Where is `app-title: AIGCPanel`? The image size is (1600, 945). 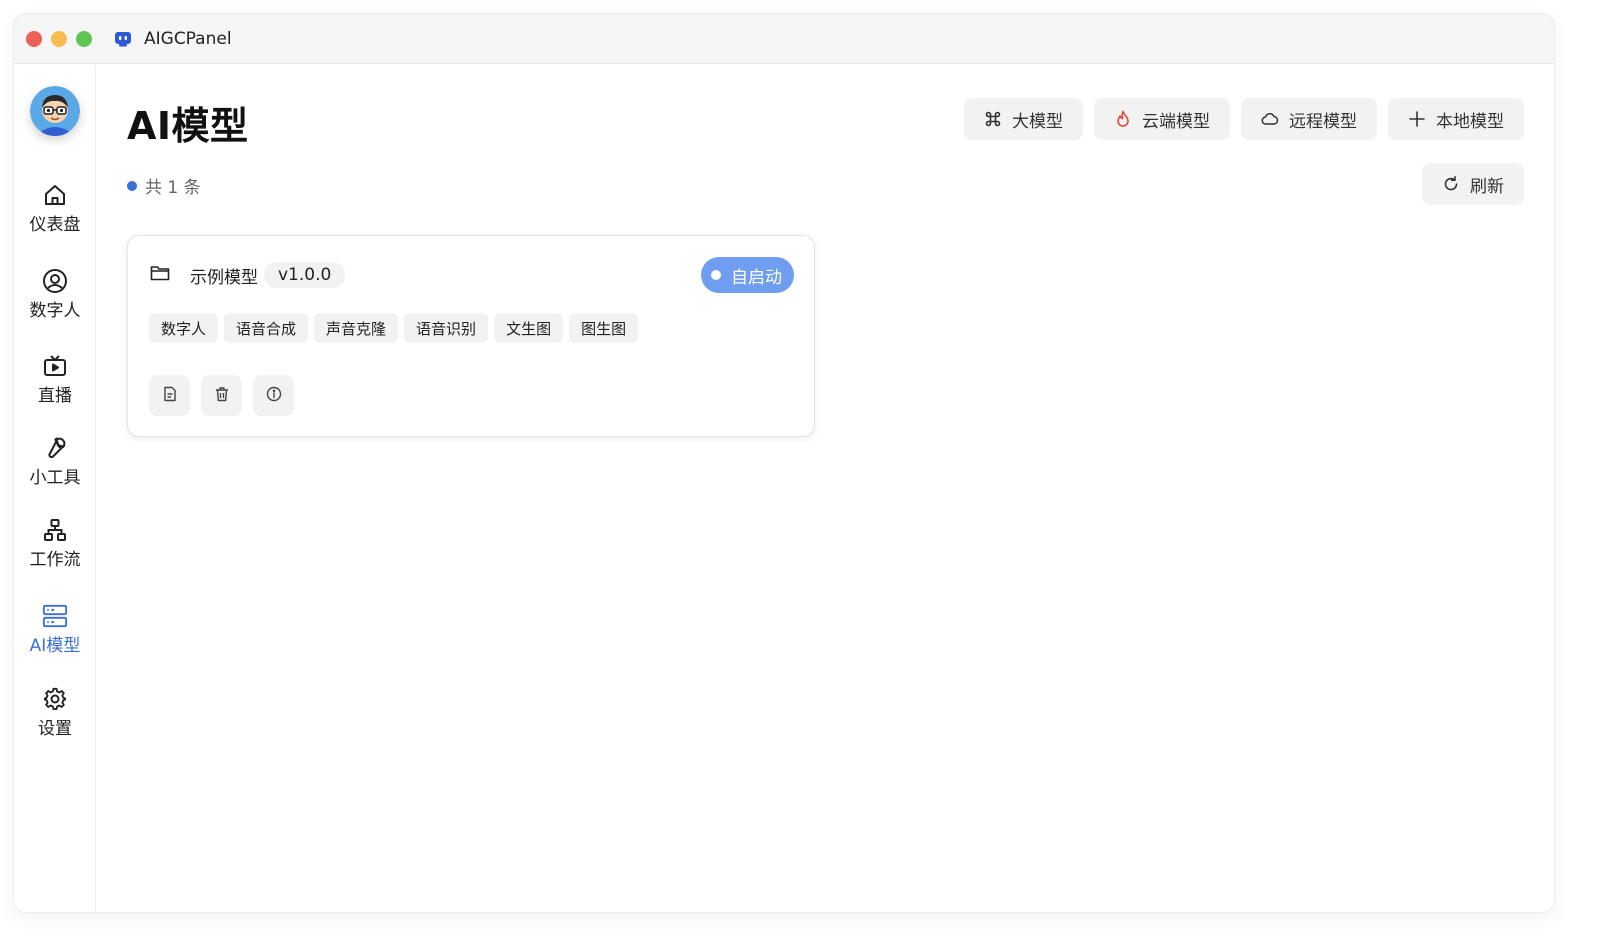 app-title: AIGCPanel is located at coordinates (188, 38).